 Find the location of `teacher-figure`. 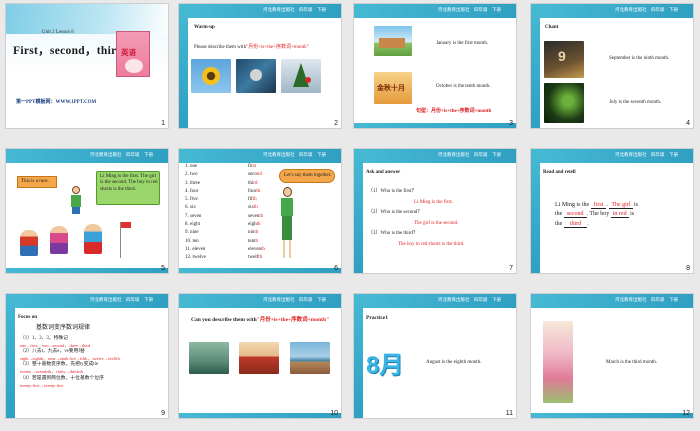

teacher-figure is located at coordinates (287, 224).